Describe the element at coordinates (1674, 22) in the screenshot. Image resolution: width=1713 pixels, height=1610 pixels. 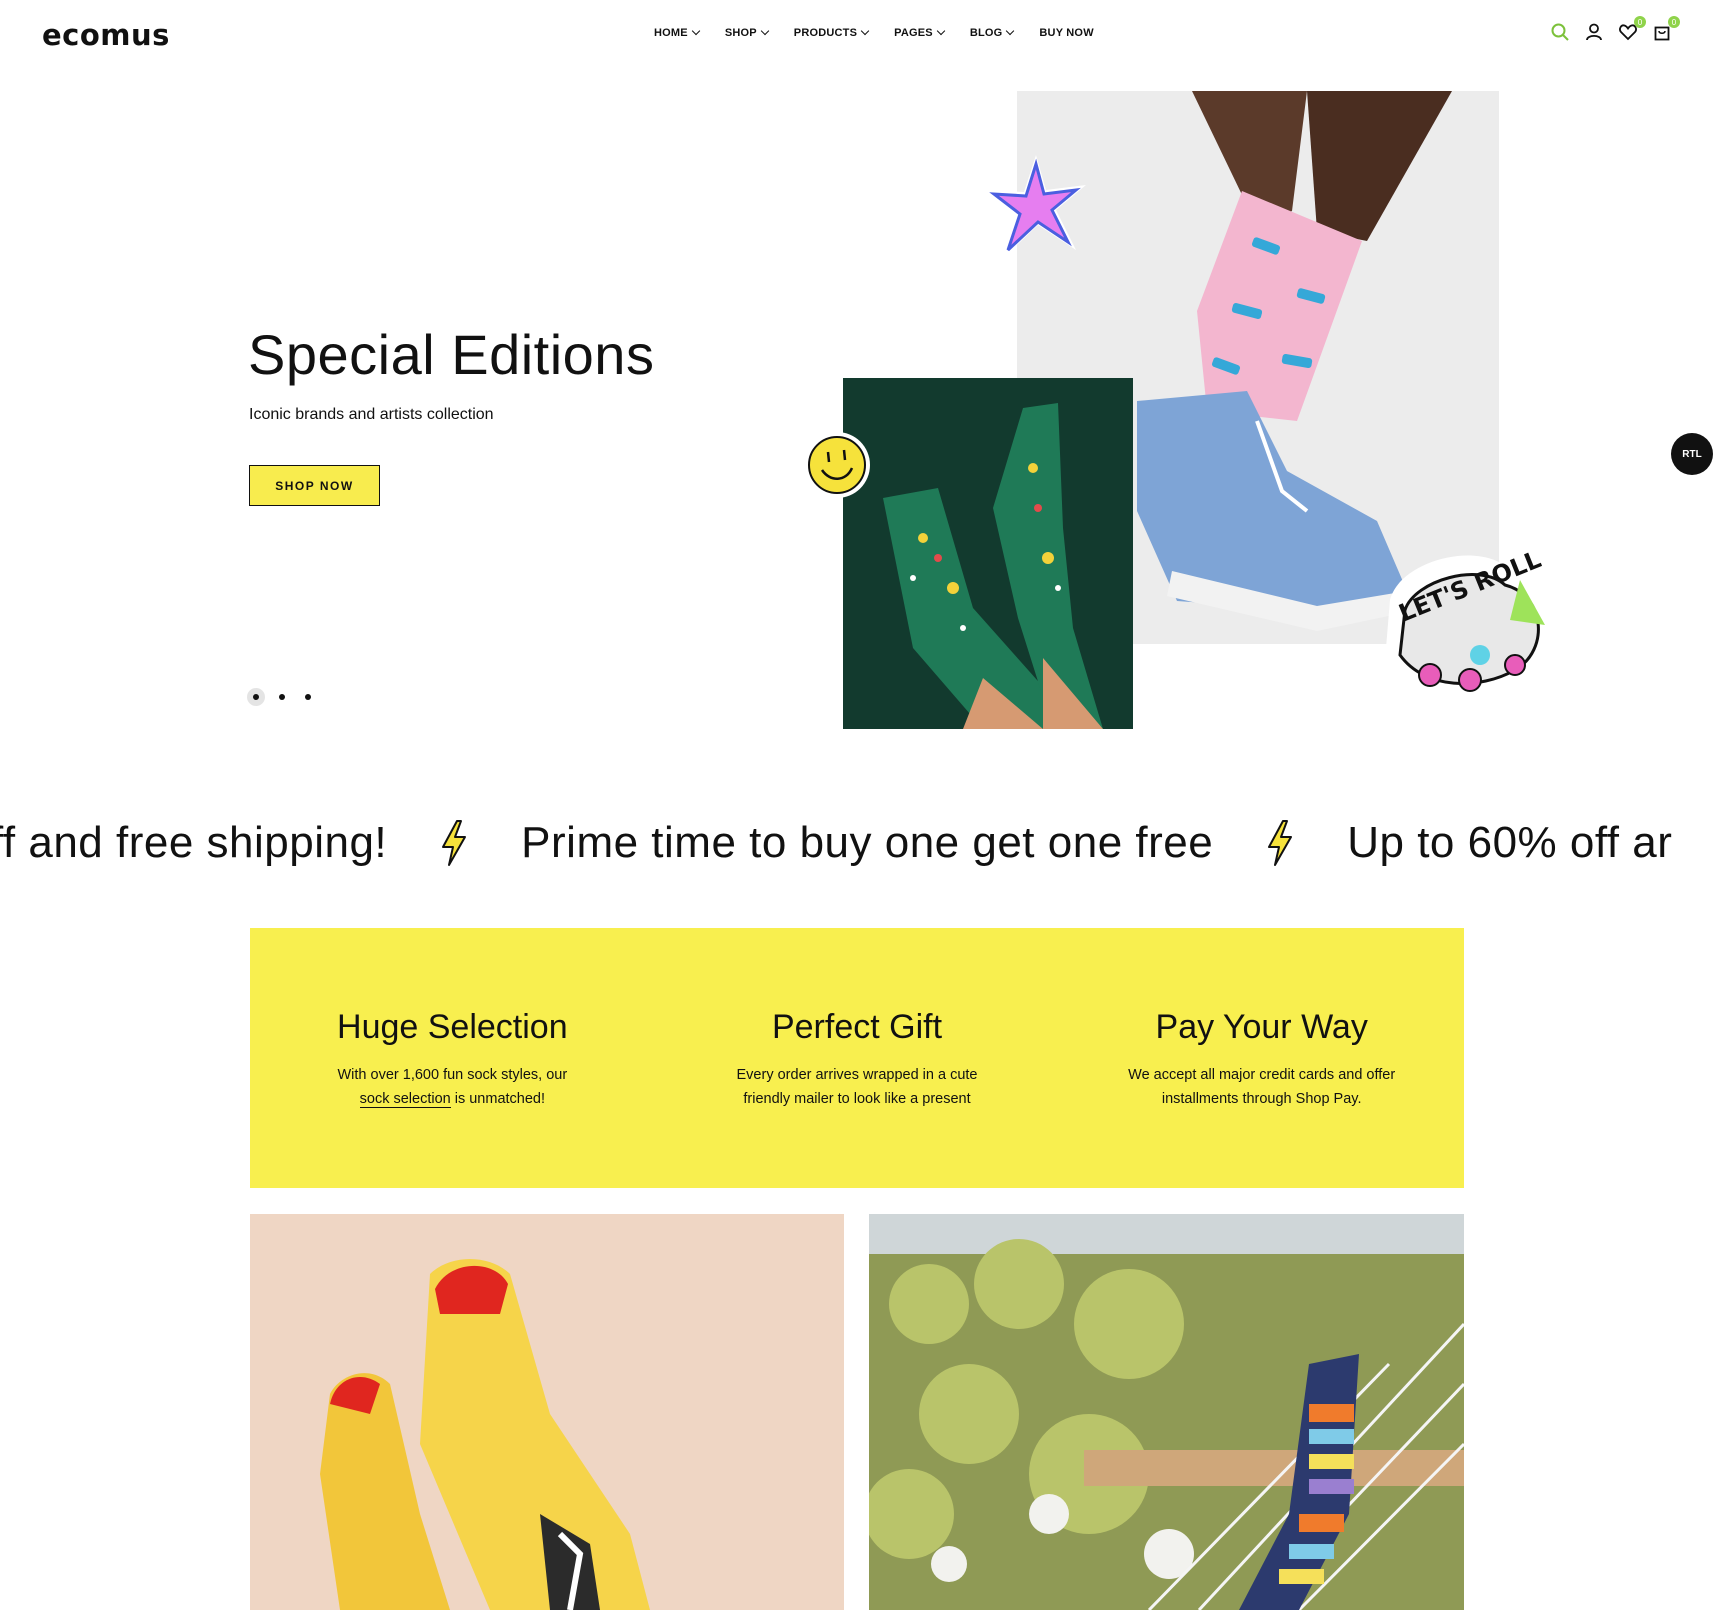
I see `cart-count-badge: 0` at that location.